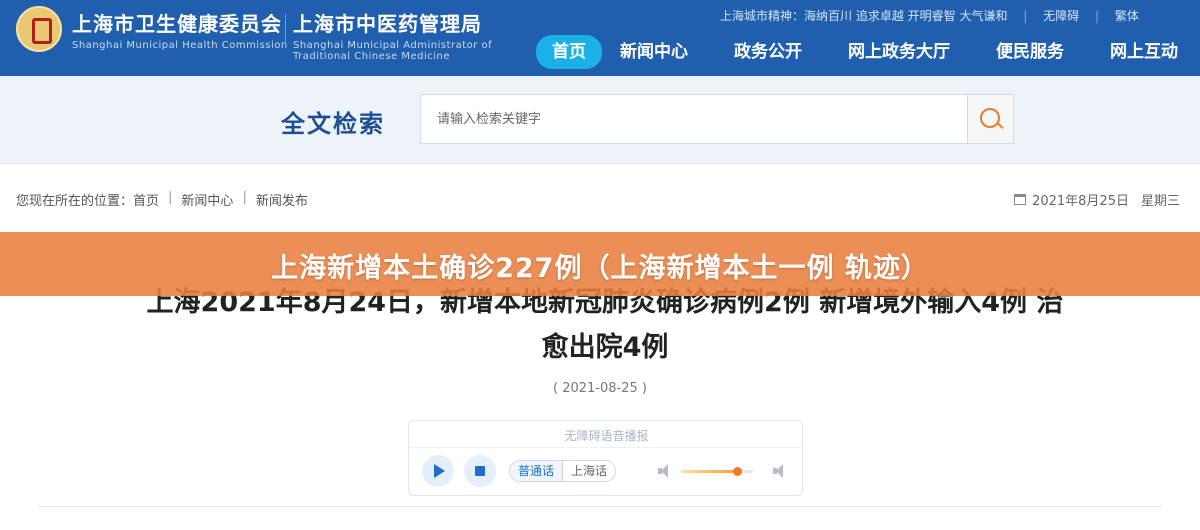  I want to click on breadcrumb-home: 首页, so click(146, 199).